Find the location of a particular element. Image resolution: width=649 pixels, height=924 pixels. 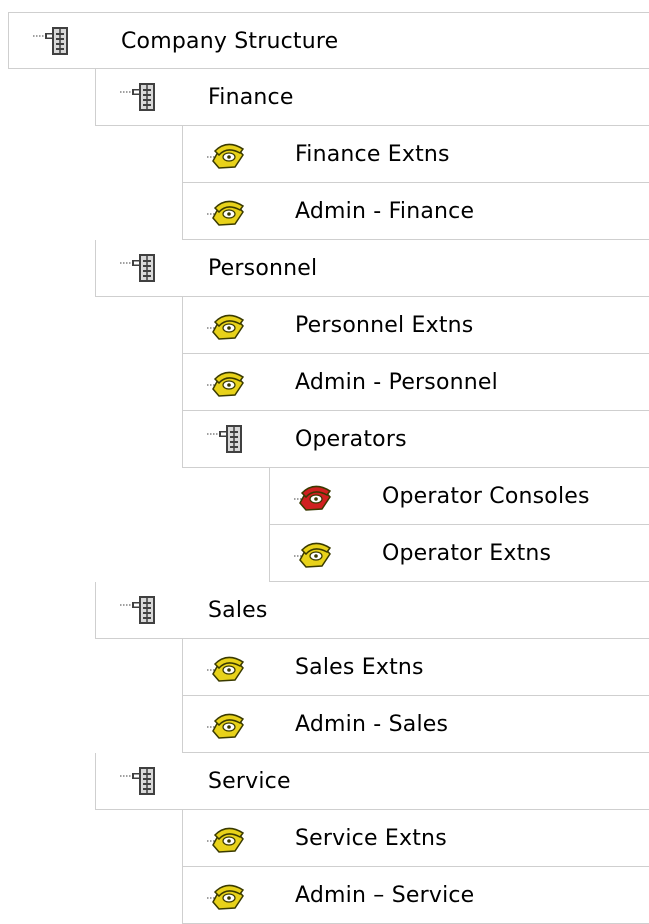

tree-node-finance-extns: Finance Extns is located at coordinates (415, 154).